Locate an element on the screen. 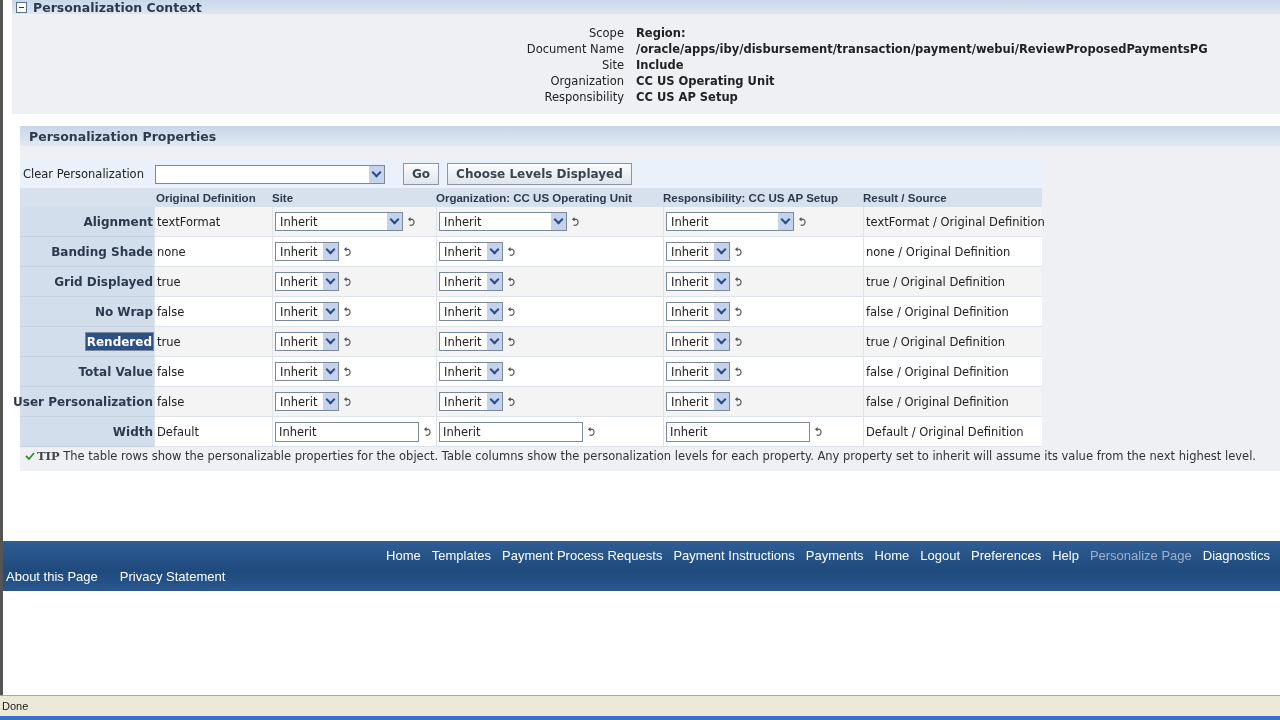 The image size is (1280, 720). field-label: Responsibility is located at coordinates (583, 97).